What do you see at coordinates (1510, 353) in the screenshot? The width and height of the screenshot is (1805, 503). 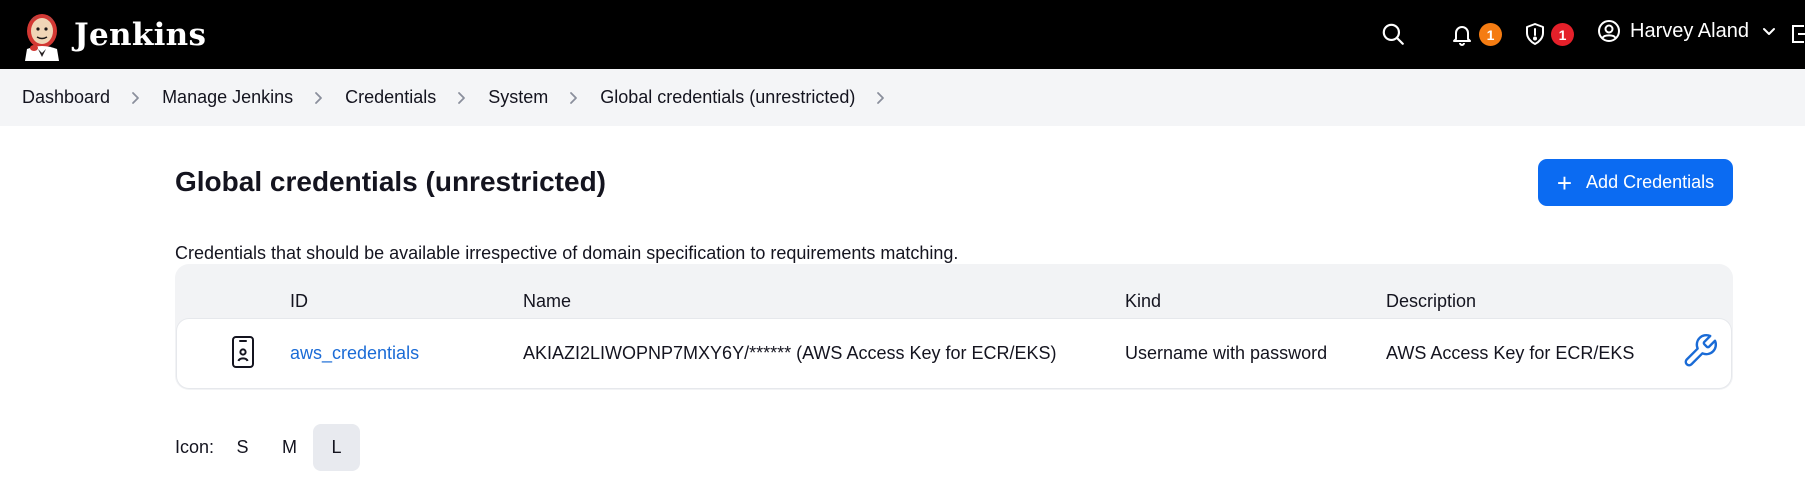 I see `credential-description: AWS Access Key for ECR/EKS` at bounding box center [1510, 353].